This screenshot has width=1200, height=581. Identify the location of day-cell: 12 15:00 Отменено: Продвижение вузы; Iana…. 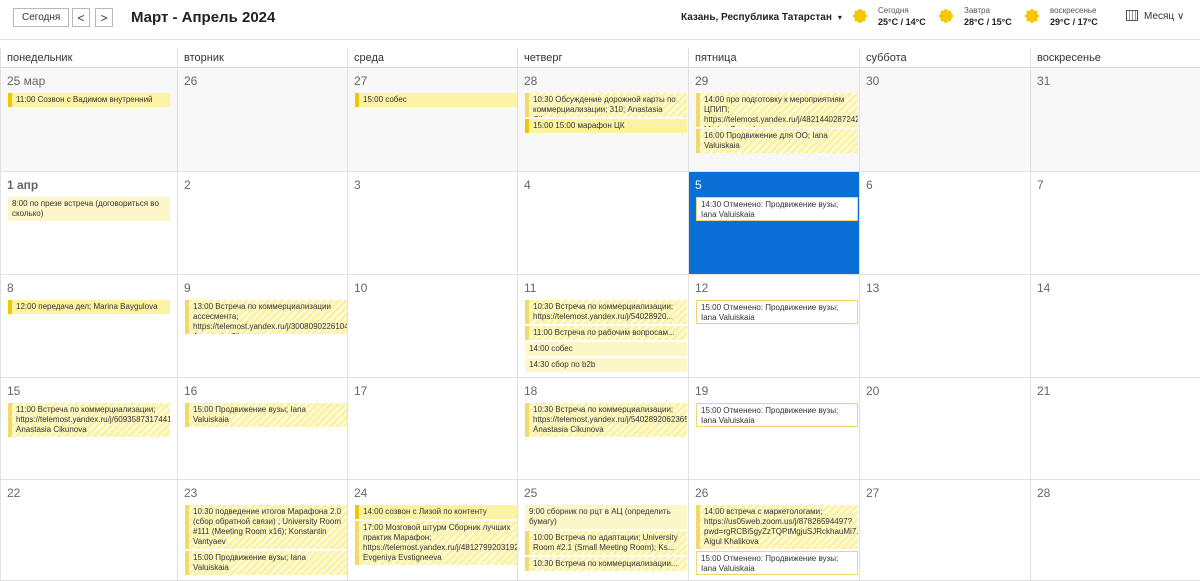
(773, 326).